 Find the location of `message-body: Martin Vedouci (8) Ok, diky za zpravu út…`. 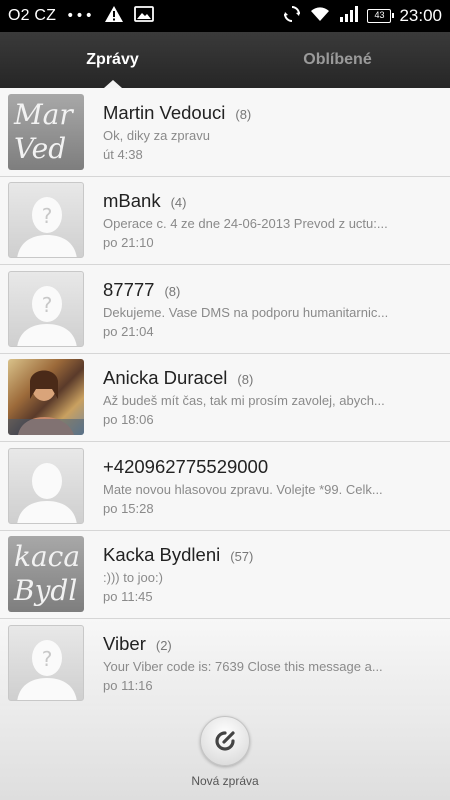

message-body: Martin Vedouci (8) Ok, diky za zpravu út… is located at coordinates (276, 132).